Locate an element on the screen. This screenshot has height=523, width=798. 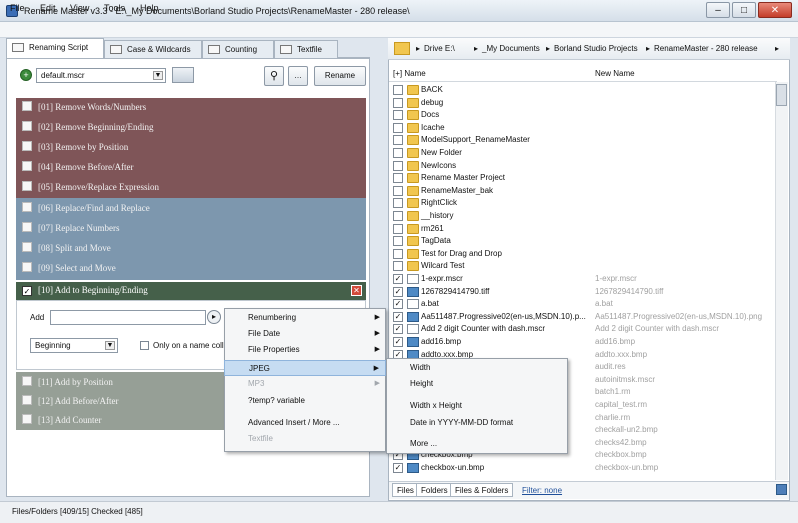
tab-renaming-script: Renaming Script is located at coordinates (55, 48).